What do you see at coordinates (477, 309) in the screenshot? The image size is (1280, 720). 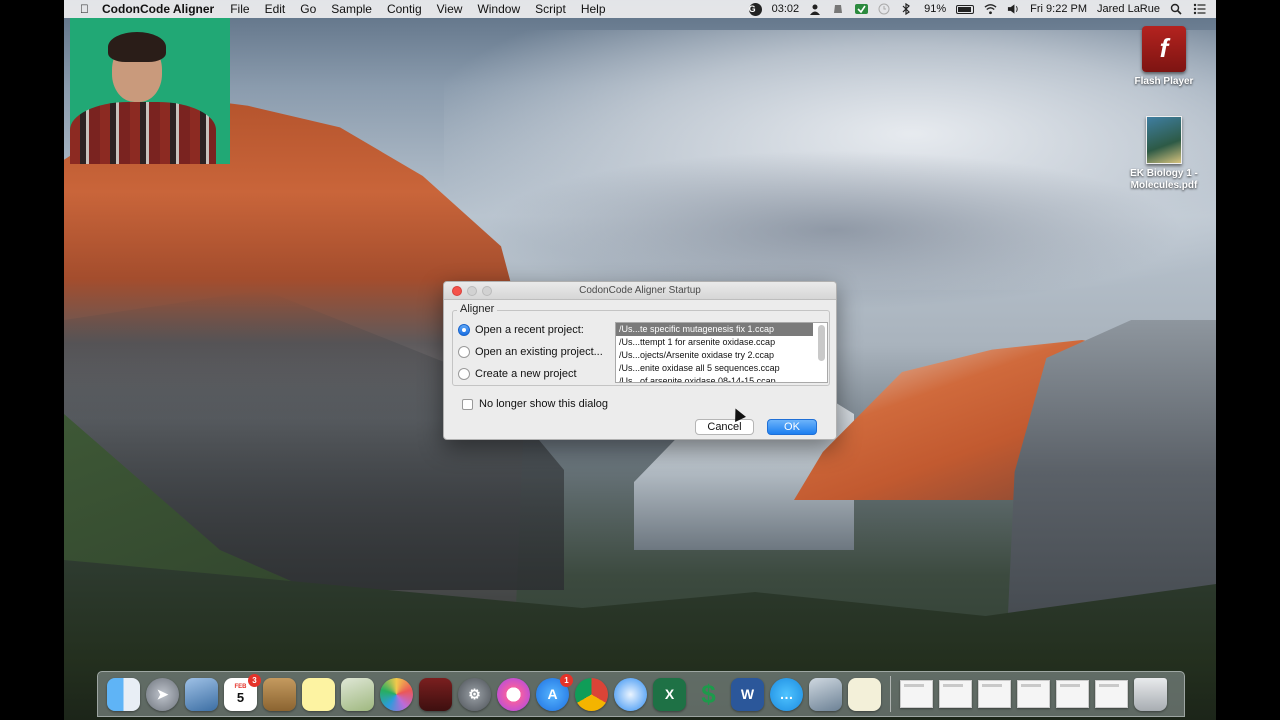 I see `aligner-group-label: Aligner` at bounding box center [477, 309].